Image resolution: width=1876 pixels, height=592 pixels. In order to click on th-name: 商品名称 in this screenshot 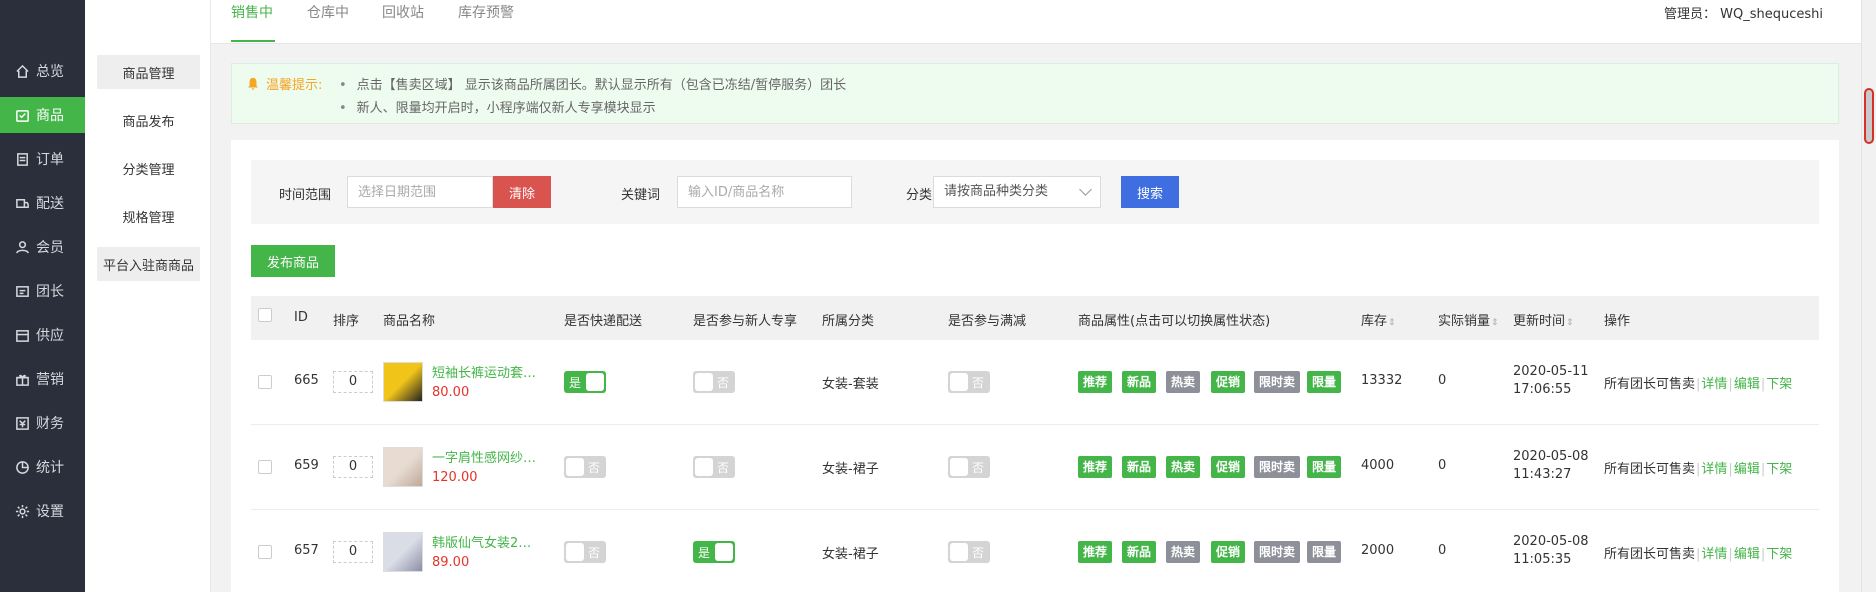, I will do `click(409, 321)`.